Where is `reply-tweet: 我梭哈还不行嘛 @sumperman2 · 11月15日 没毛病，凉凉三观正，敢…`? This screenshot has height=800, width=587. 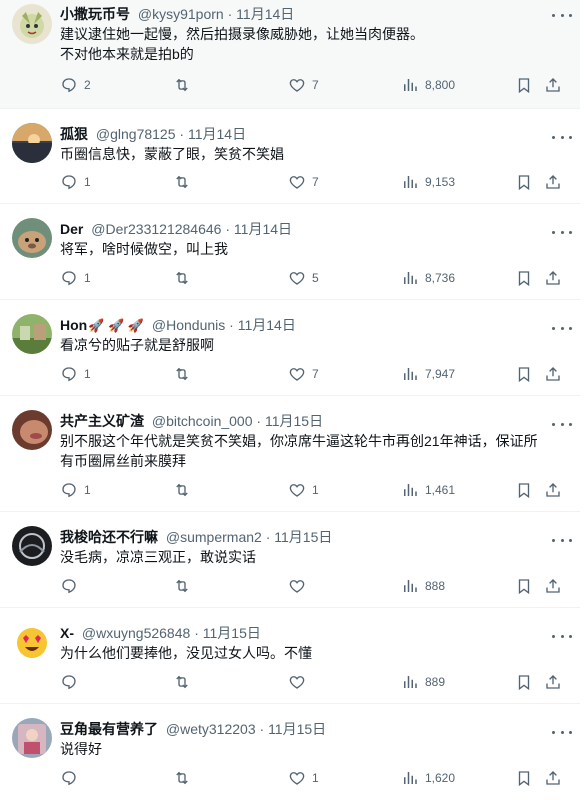 reply-tweet: 我梭哈还不行嘛 @sumperman2 · 11月15日 没毛病，凉凉三观正，敢… is located at coordinates (290, 560).